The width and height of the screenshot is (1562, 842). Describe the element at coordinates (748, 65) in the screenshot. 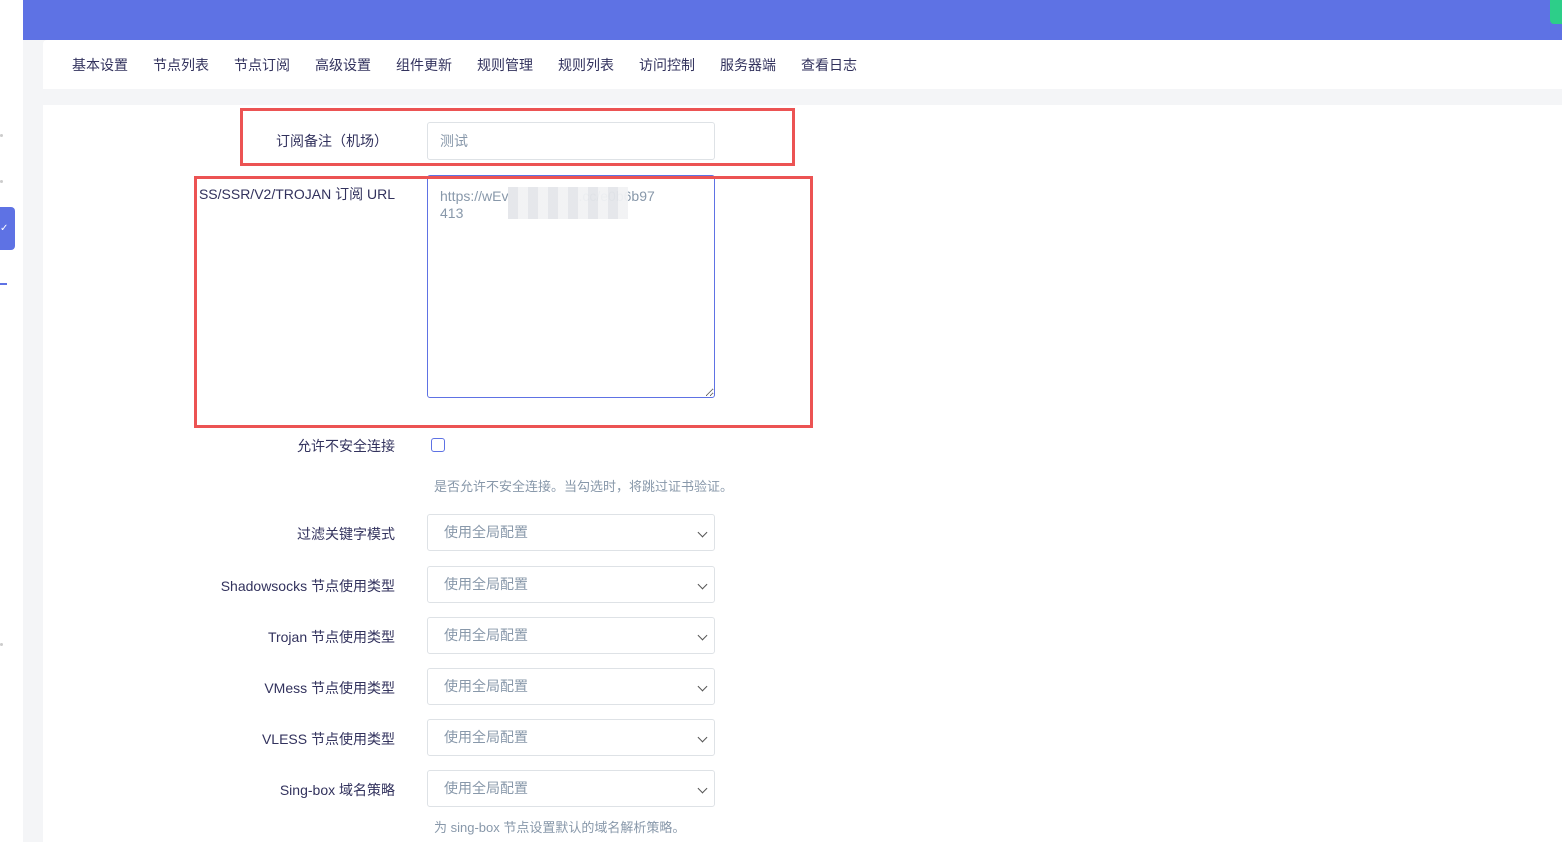

I see `tab-server: 服务器端` at that location.